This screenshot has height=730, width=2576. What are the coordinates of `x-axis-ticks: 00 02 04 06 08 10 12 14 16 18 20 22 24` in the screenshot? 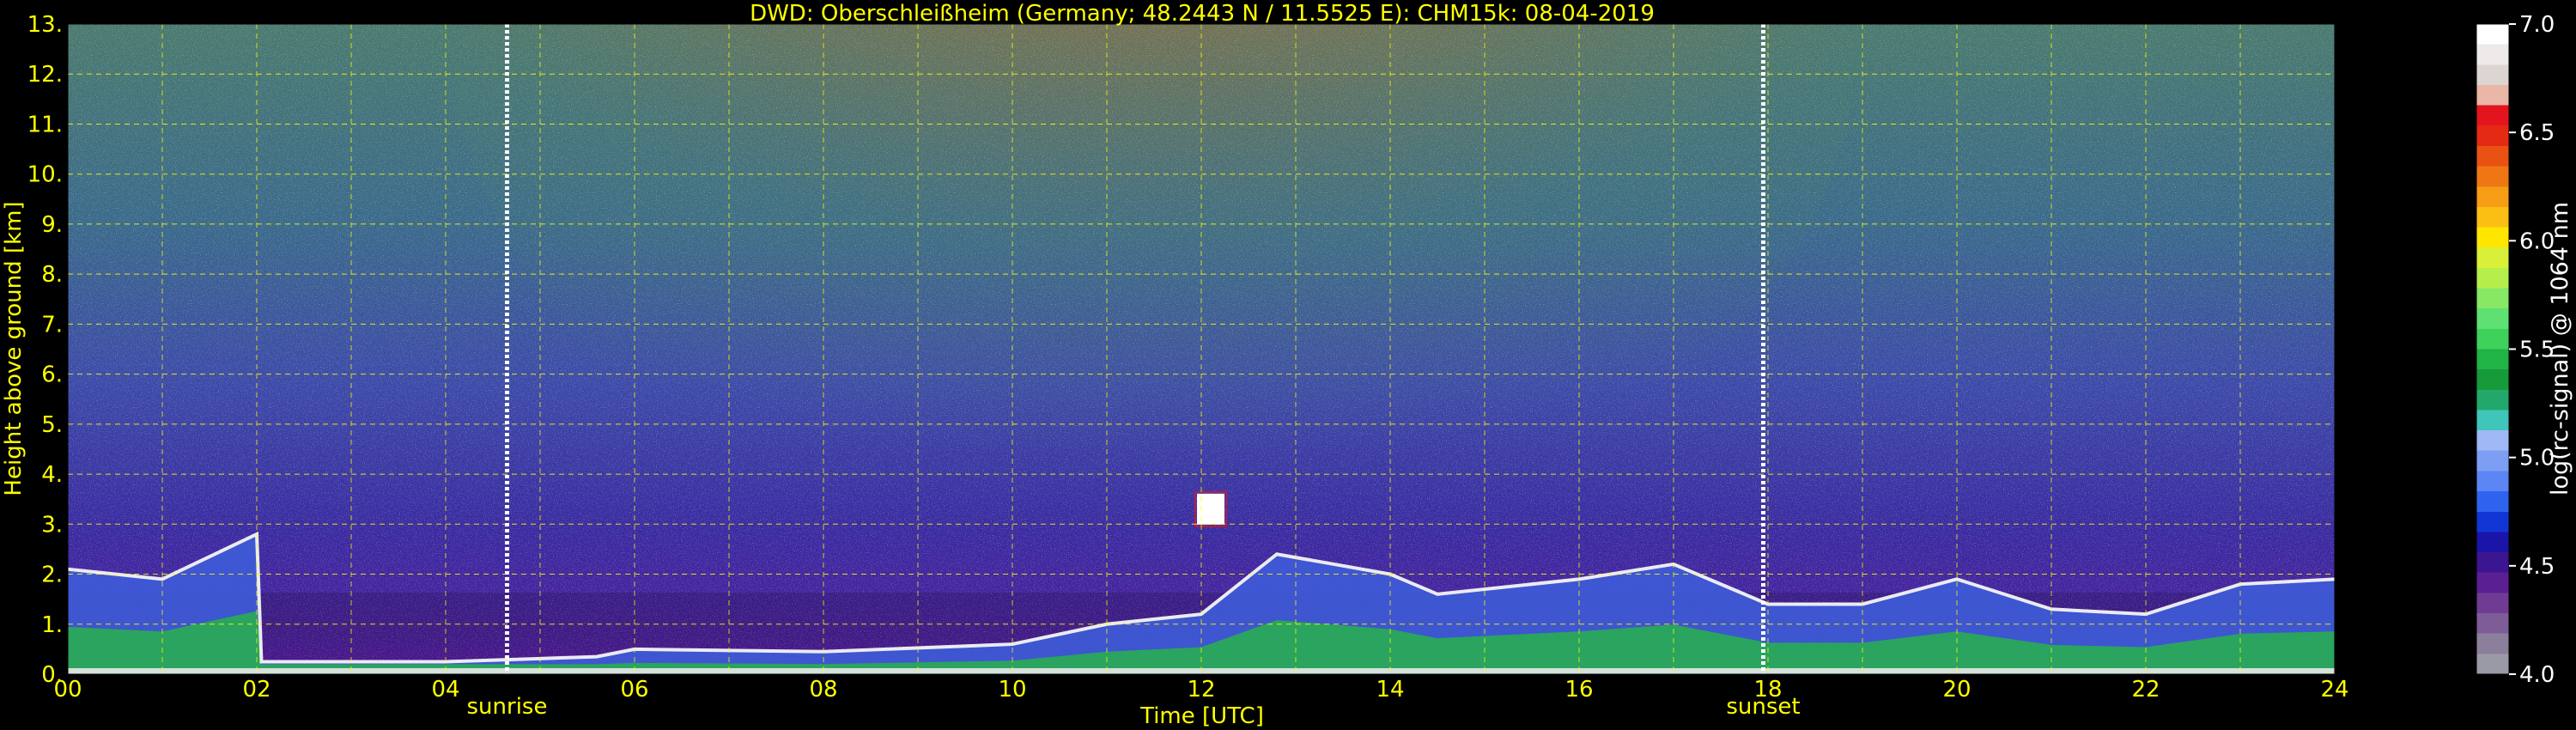 It's located at (1200, 690).